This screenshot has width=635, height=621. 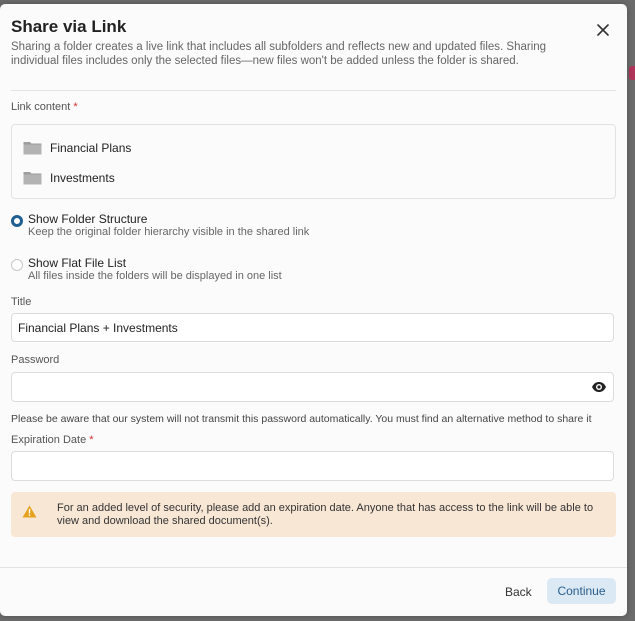 I want to click on title-label: Title, so click(x=21, y=302).